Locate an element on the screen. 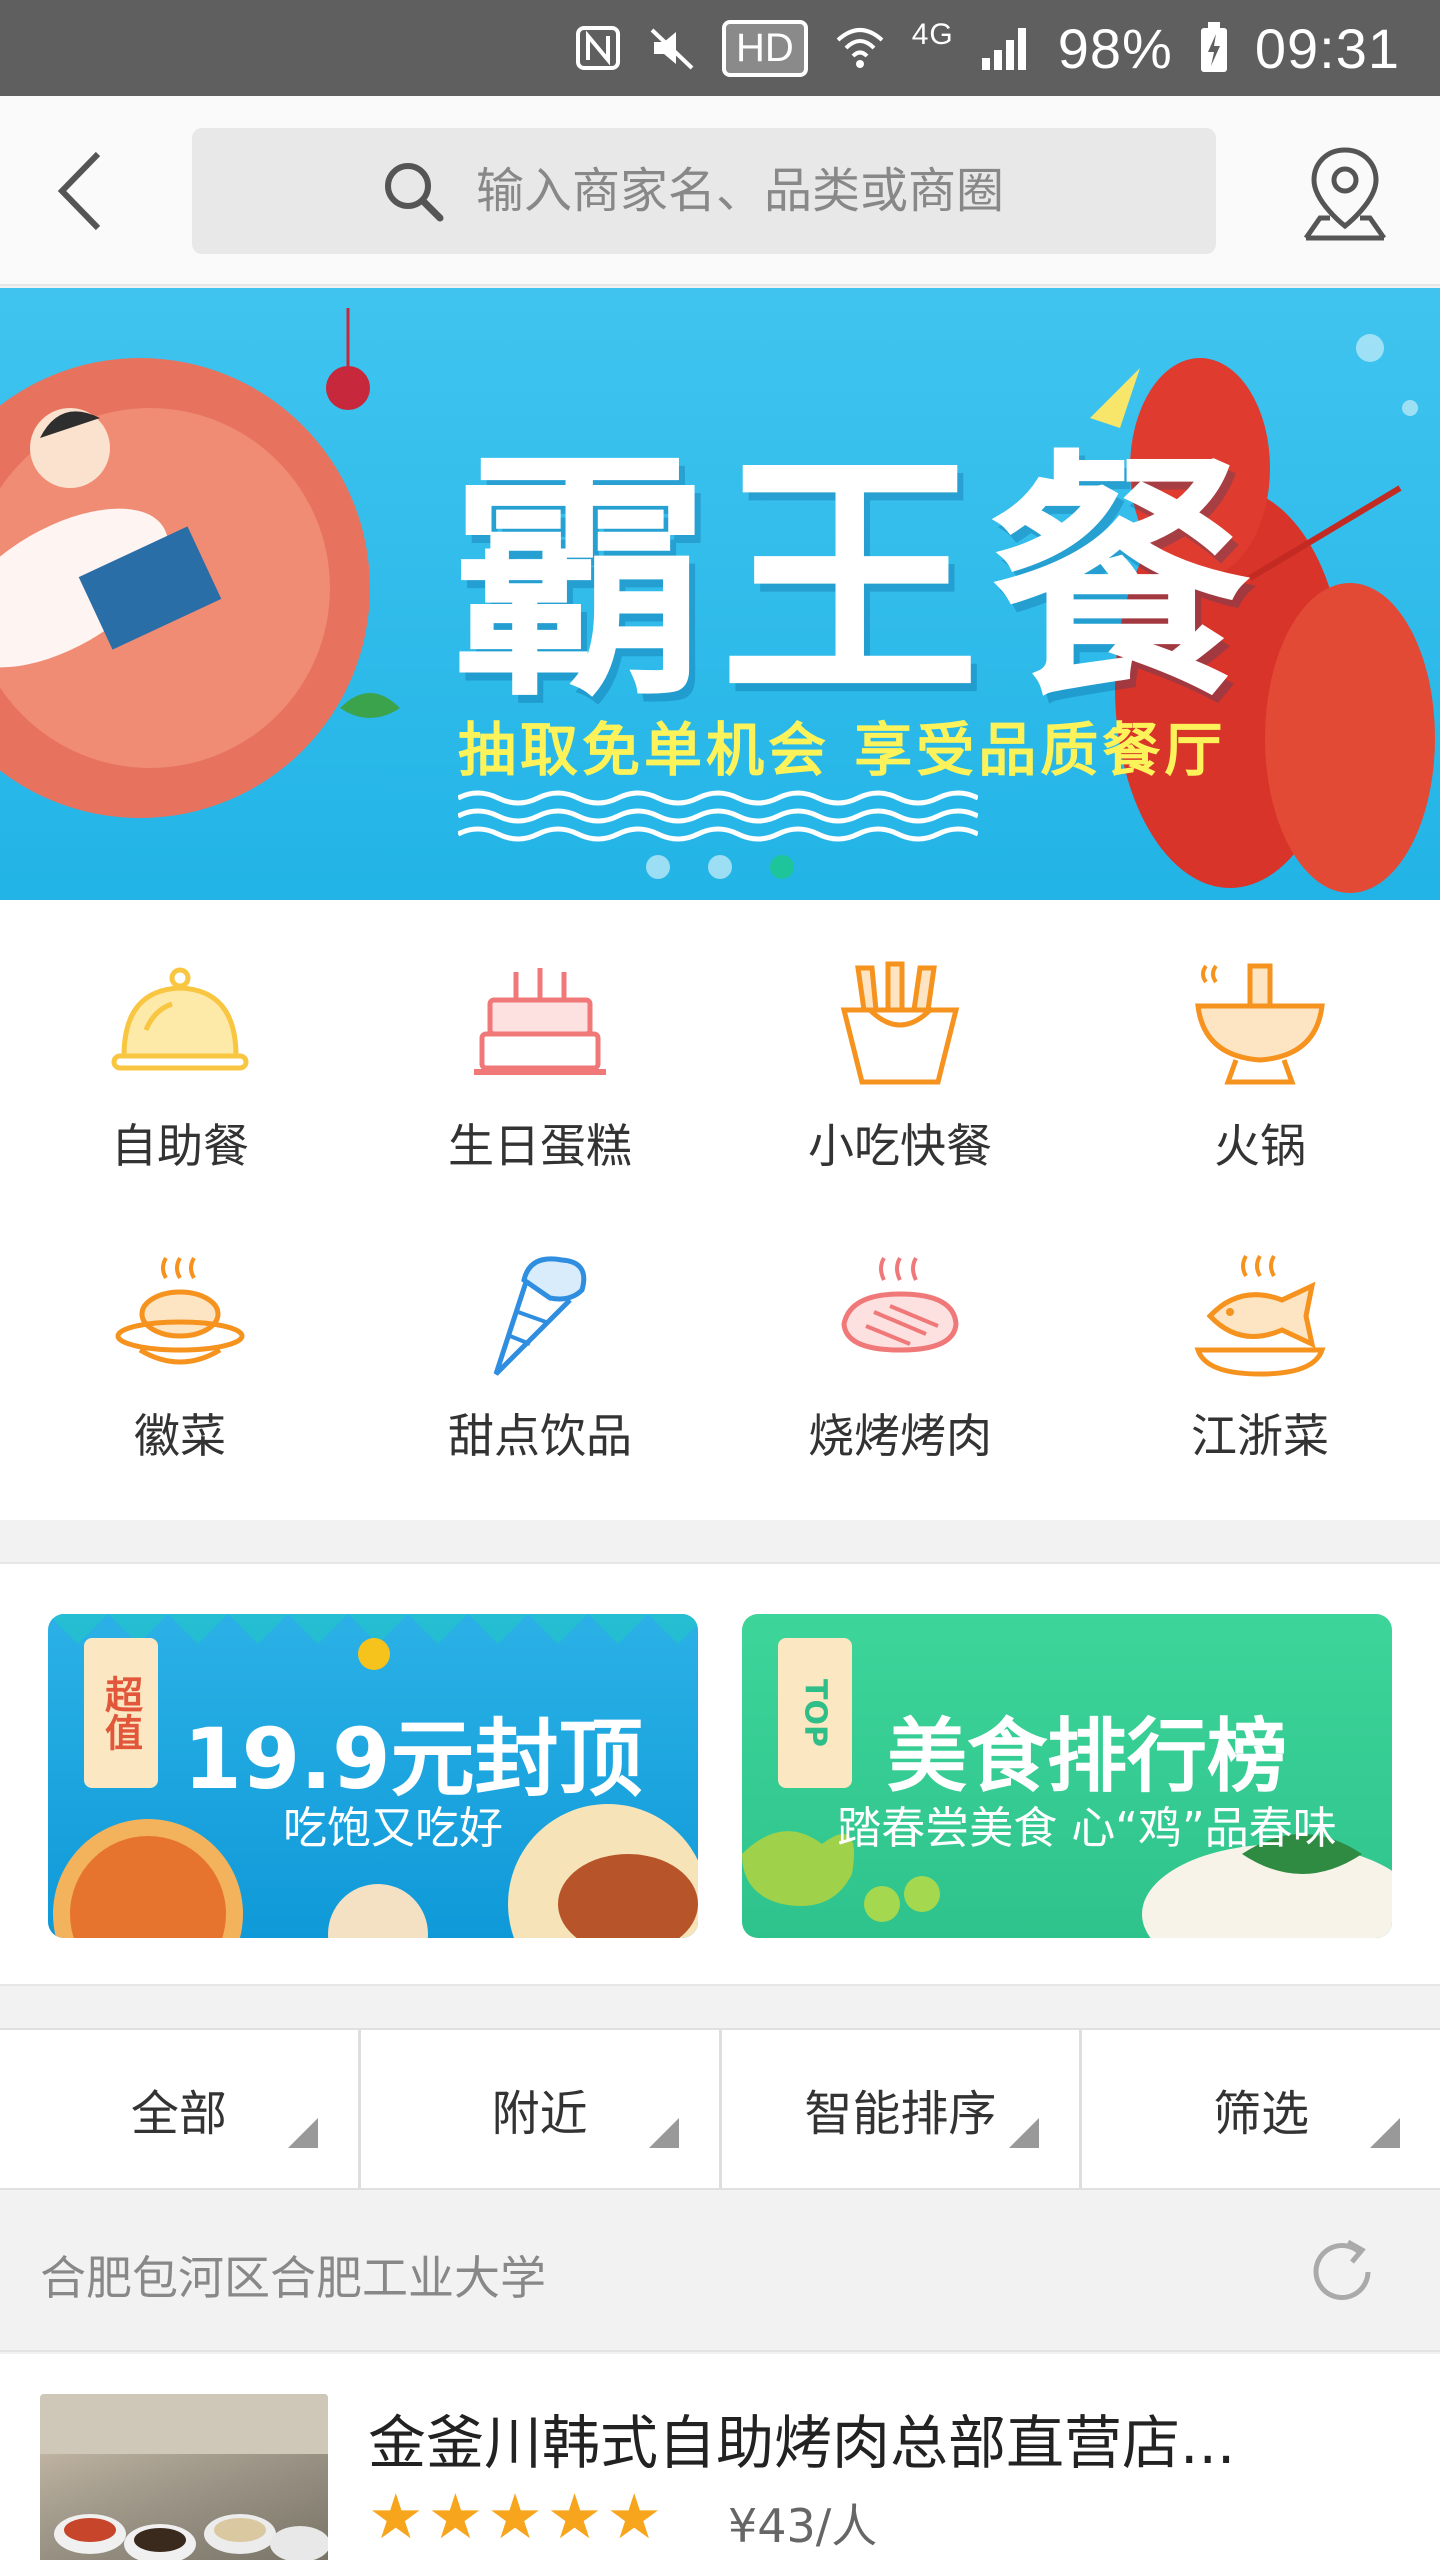 Image resolution: width=1440 pixels, height=2560 pixels. shop-list-item: 金釜川韩式自助烤肉总部直营店... ★ ★ ★ ★ ★ ¥43/人 is located at coordinates (720, 2457).